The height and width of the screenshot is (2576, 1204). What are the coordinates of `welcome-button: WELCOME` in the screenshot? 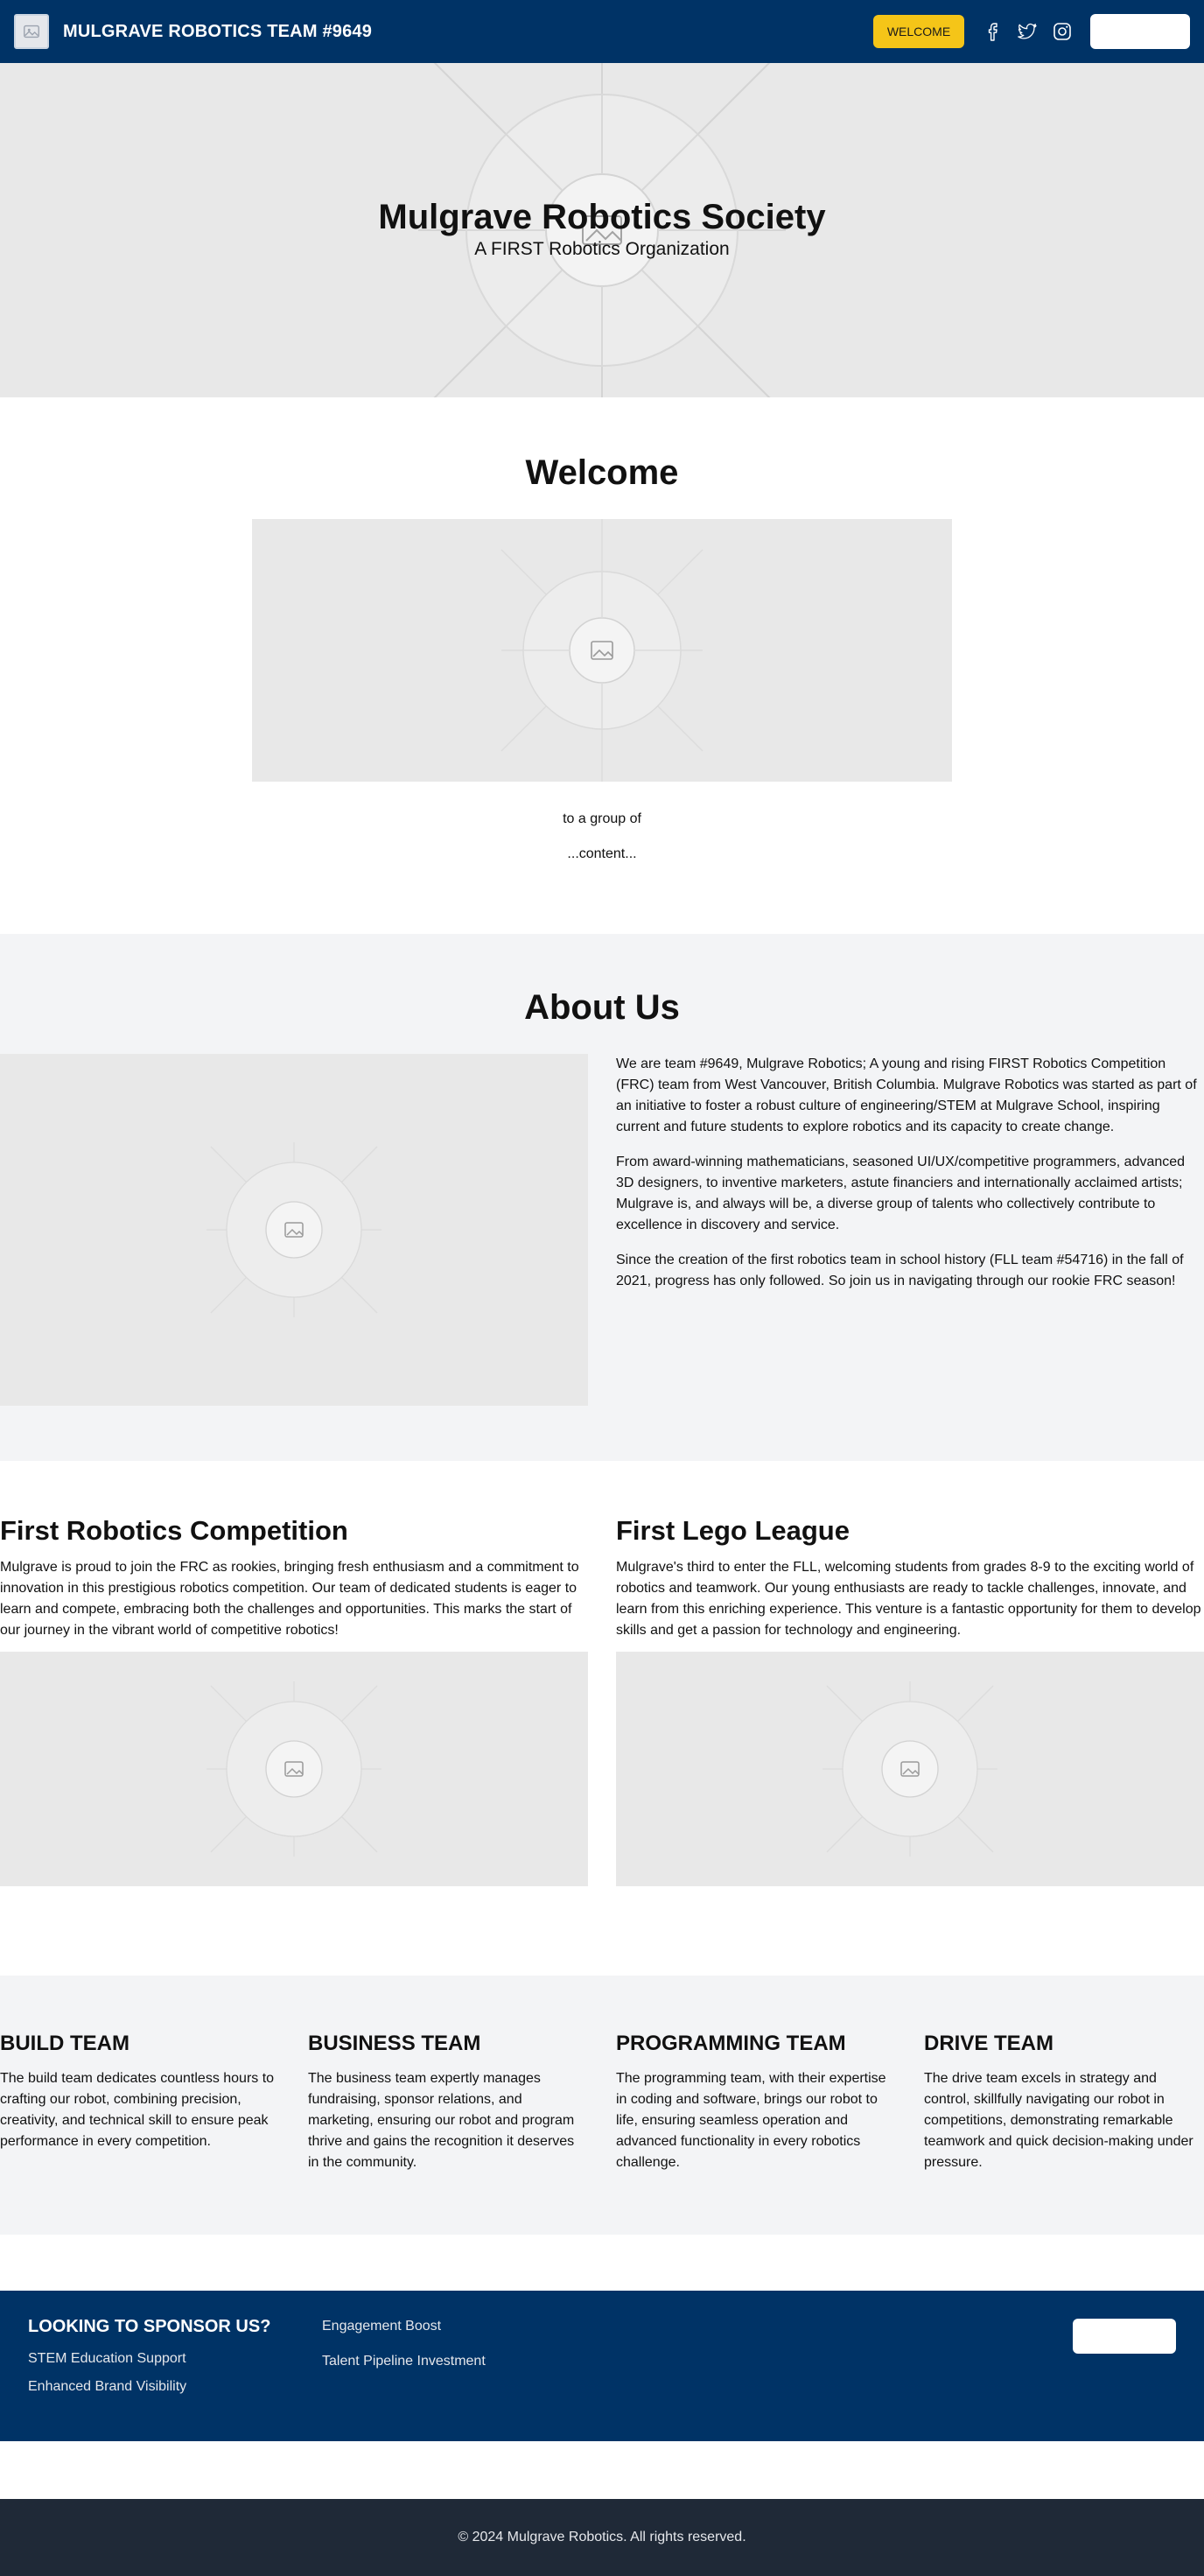 It's located at (918, 32).